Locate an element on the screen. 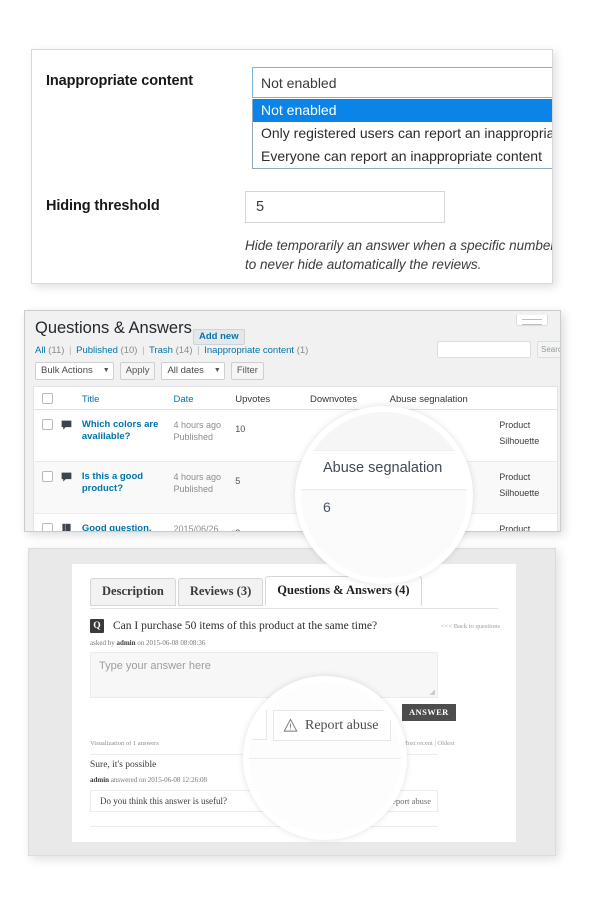 The image size is (600, 913). column-header-upvotes: Upvotes is located at coordinates (253, 399).